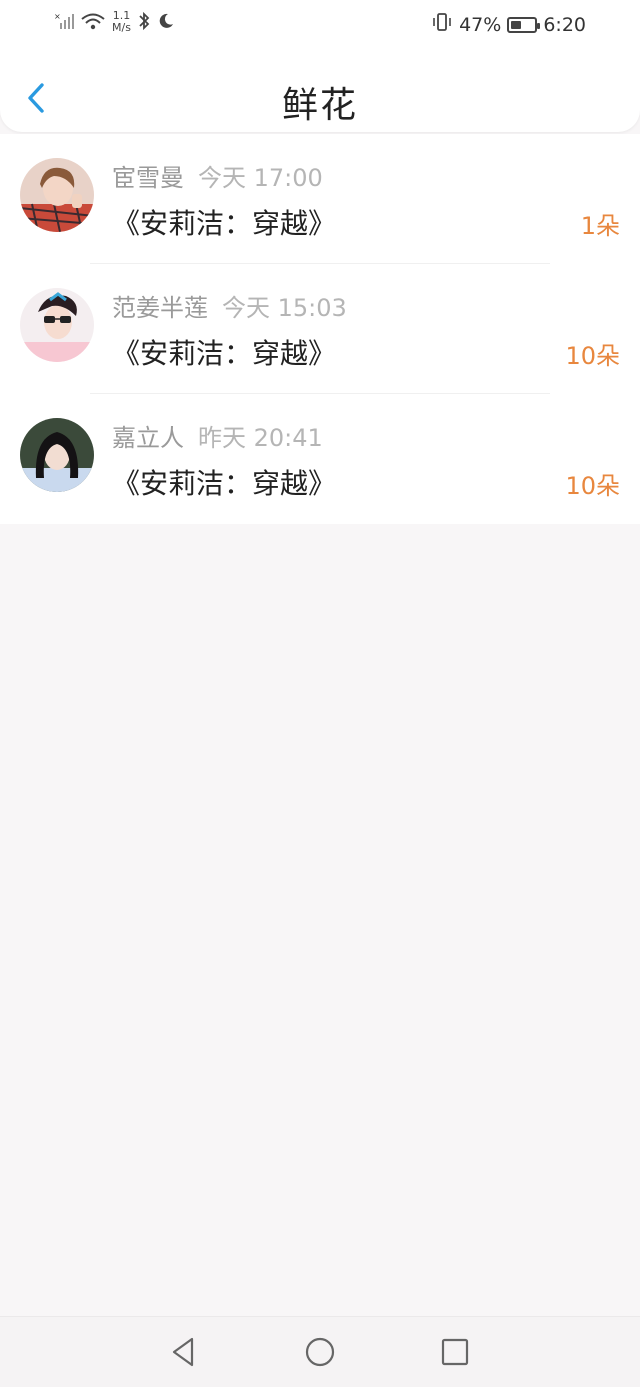 The image size is (640, 1387). Describe the element at coordinates (64, 22) in the screenshot. I see `signal-icon: ×` at that location.